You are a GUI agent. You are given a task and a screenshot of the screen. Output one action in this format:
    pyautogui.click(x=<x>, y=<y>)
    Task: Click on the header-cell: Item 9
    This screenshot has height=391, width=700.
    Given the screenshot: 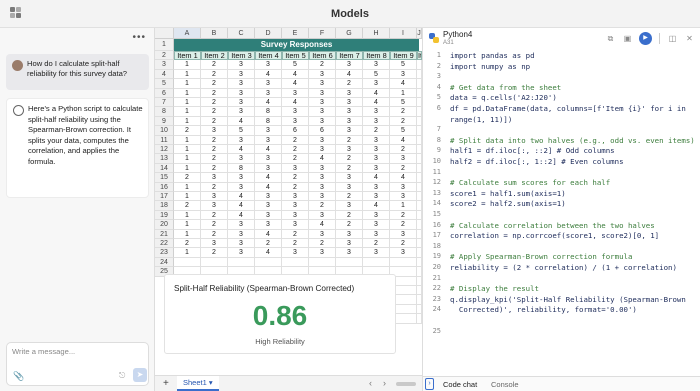 What is the action you would take?
    pyautogui.click(x=403, y=56)
    